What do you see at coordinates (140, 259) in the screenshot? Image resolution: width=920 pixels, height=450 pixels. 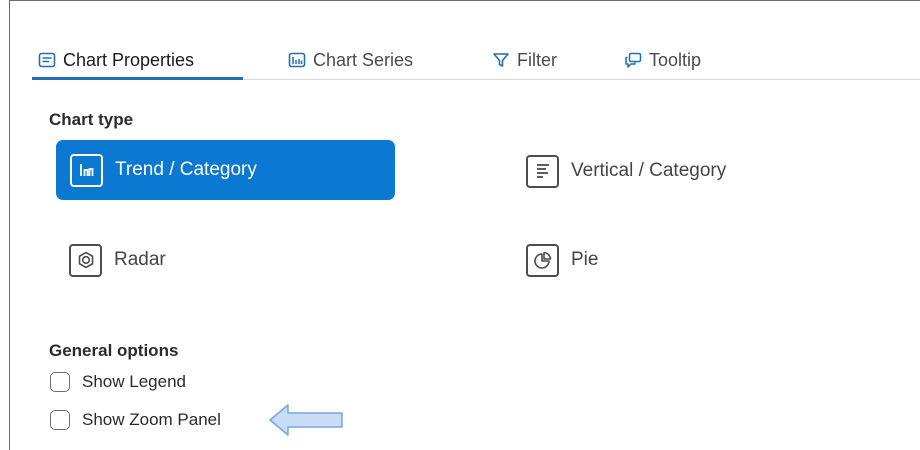 I see `option-label: Radar` at bounding box center [140, 259].